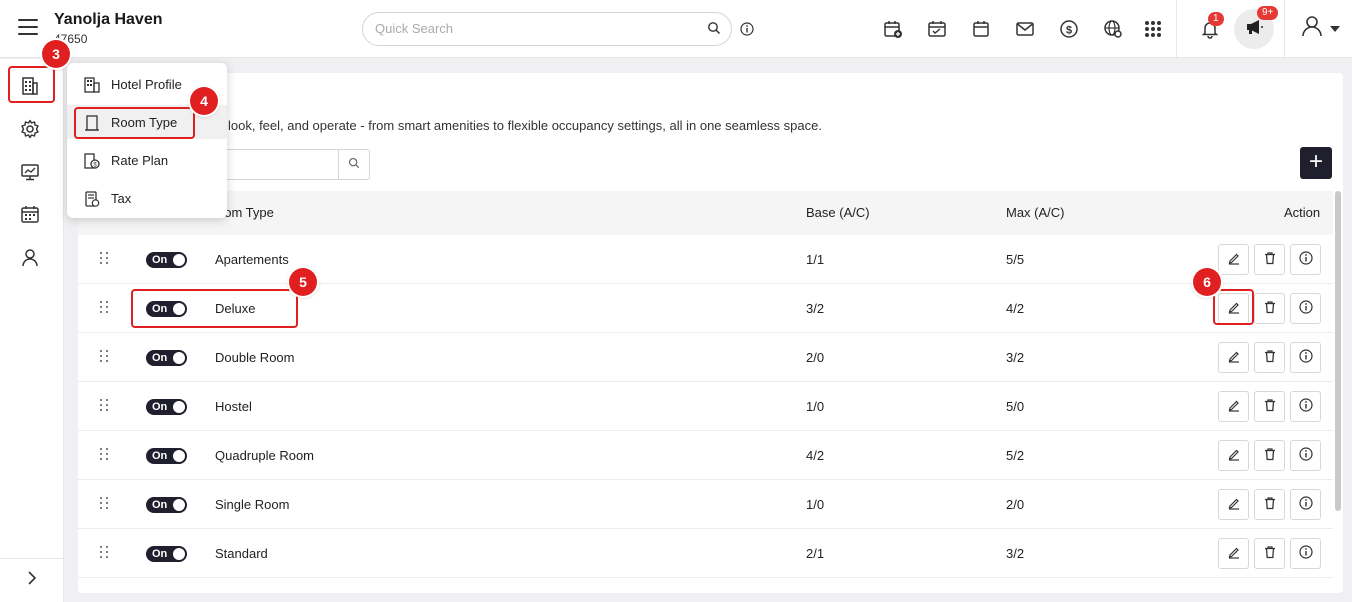 The height and width of the screenshot is (602, 1352). I want to click on add-room-type-button: +, so click(1316, 163).